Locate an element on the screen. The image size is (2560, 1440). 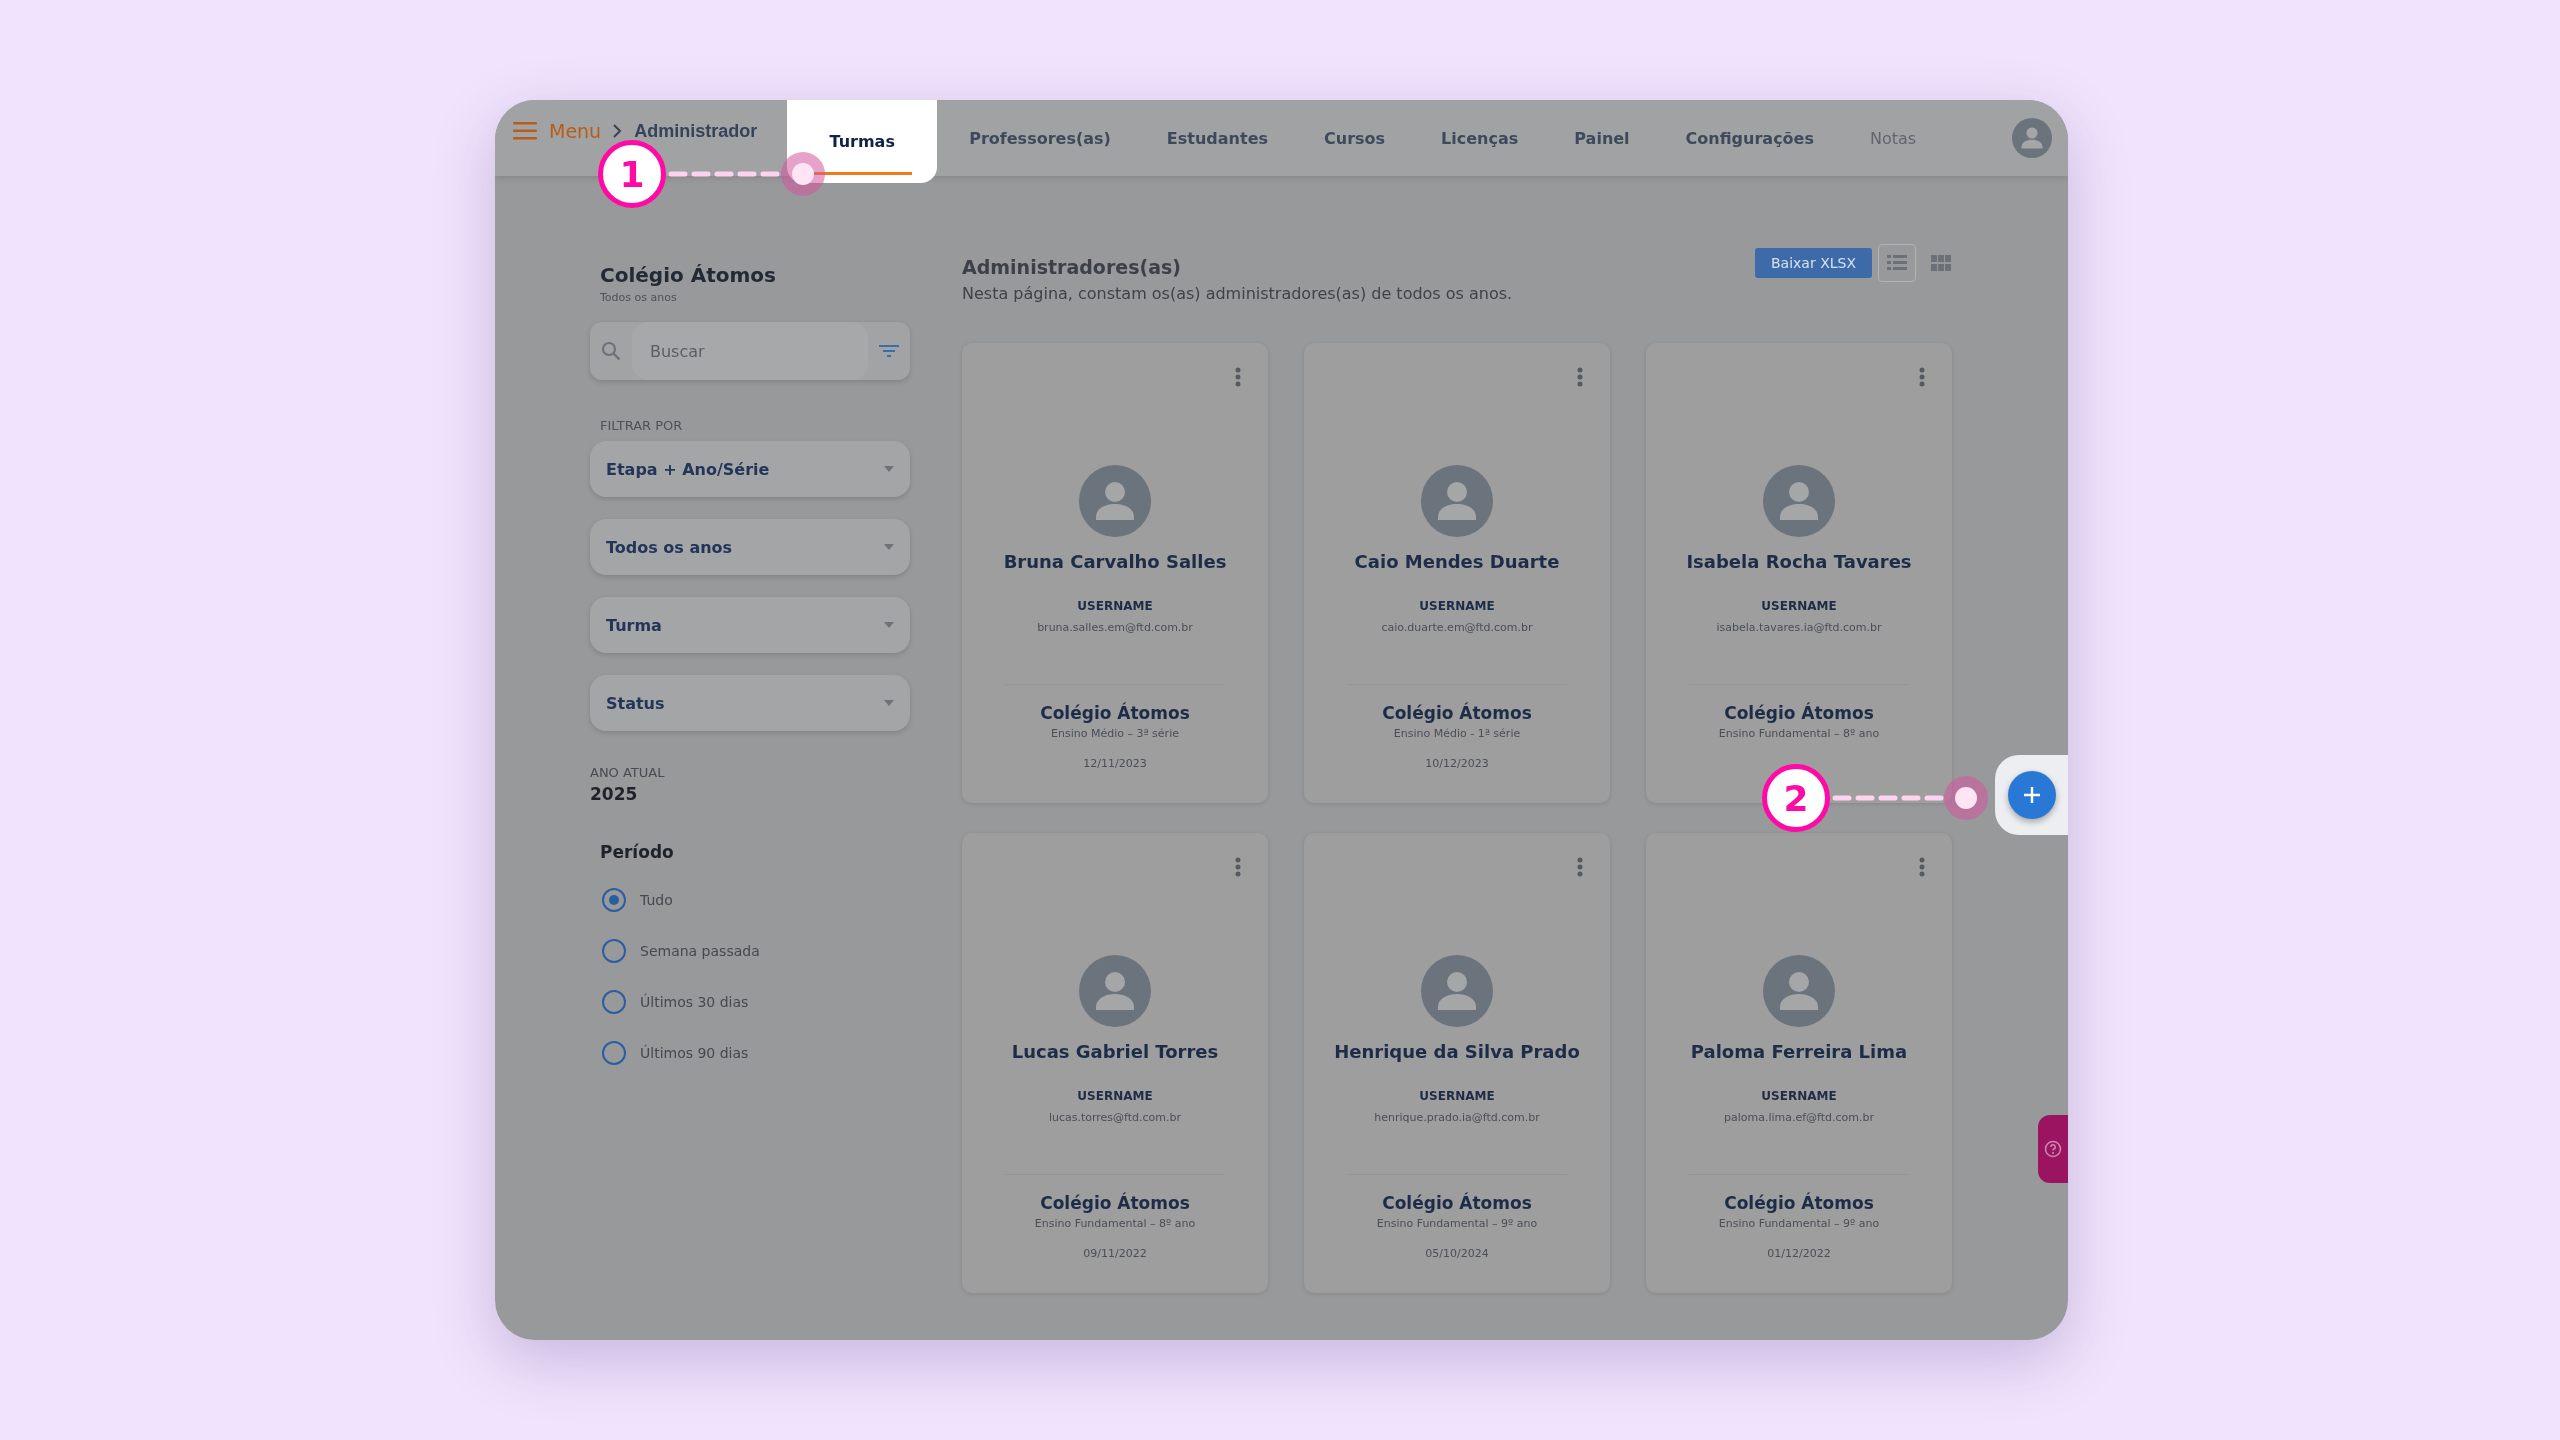
date-text: 12/11/2023 is located at coordinates (1115, 763).